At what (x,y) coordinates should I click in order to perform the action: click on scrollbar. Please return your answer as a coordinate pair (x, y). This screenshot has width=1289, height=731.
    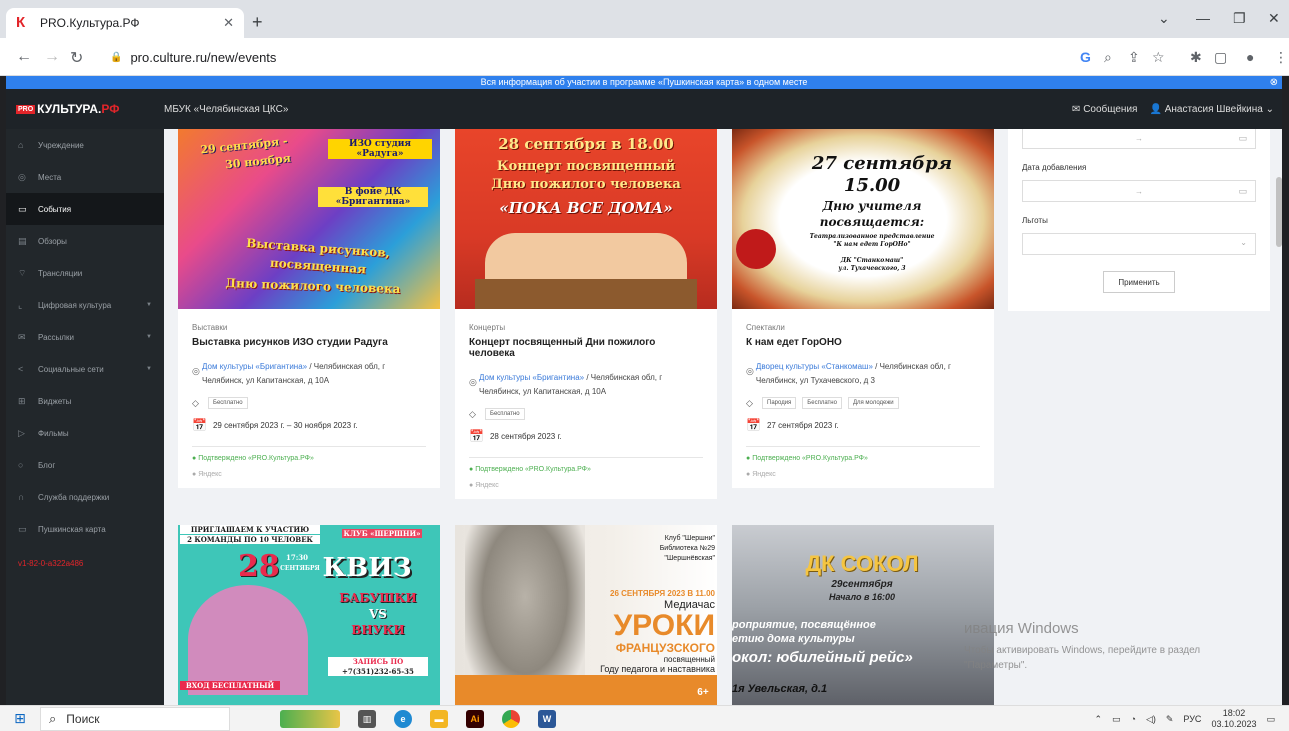
    Looking at the image, I should click on (1279, 212).